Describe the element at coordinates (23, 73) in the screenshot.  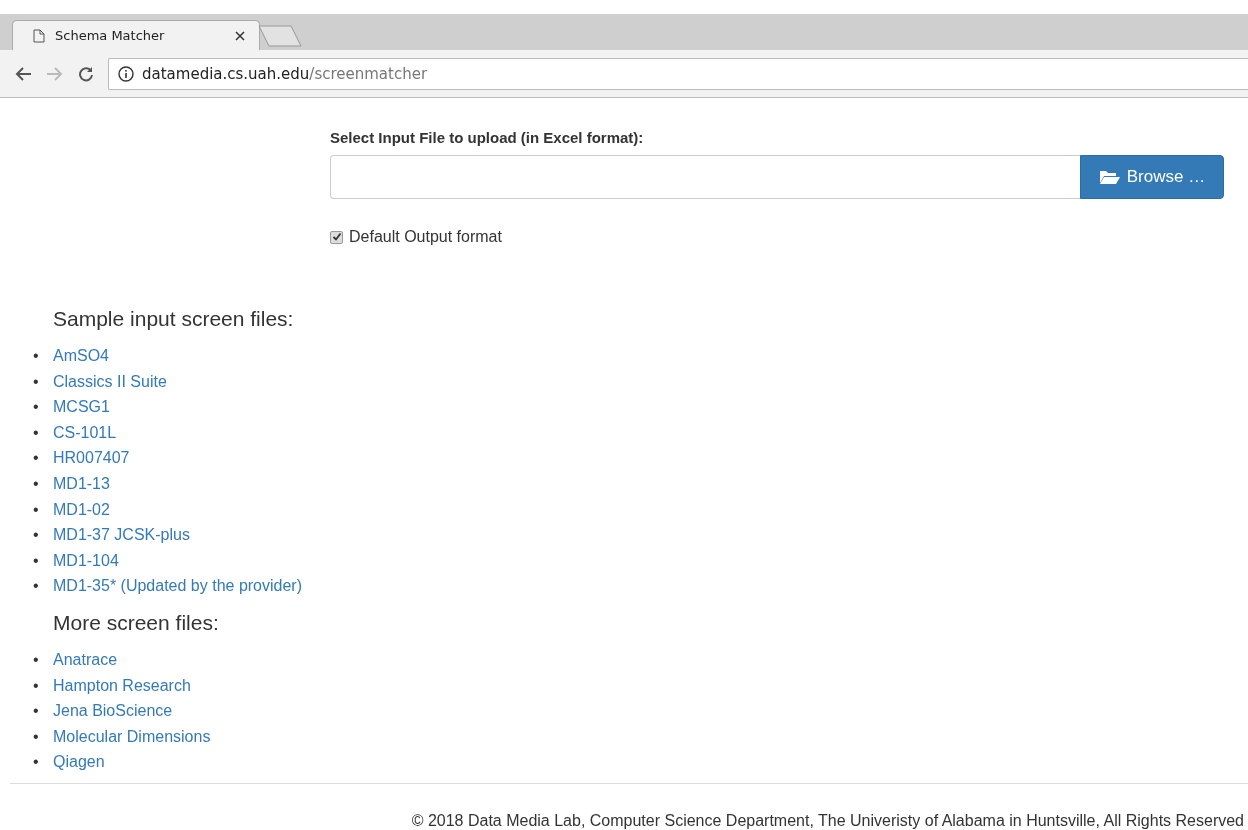
I see `back-icon` at that location.